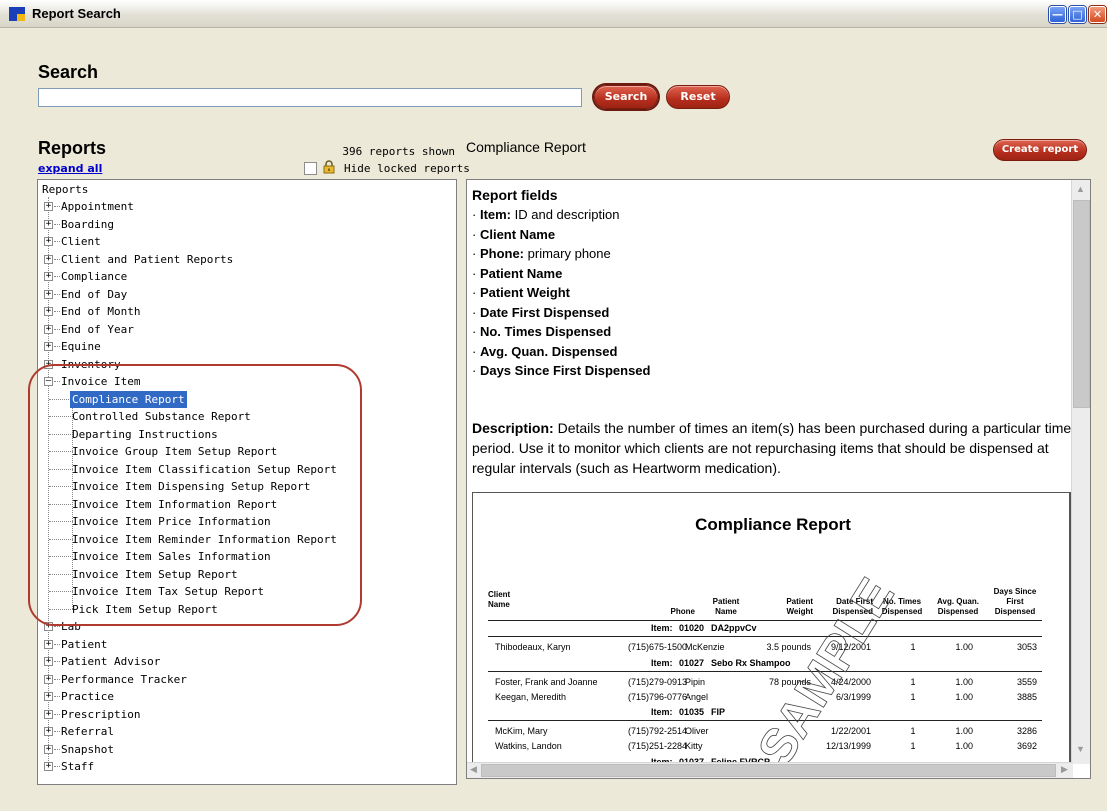 The width and height of the screenshot is (1107, 811). Describe the element at coordinates (204, 469) in the screenshot. I see `tree-leaf-label: Invoice Item Classification Setup Report` at that location.